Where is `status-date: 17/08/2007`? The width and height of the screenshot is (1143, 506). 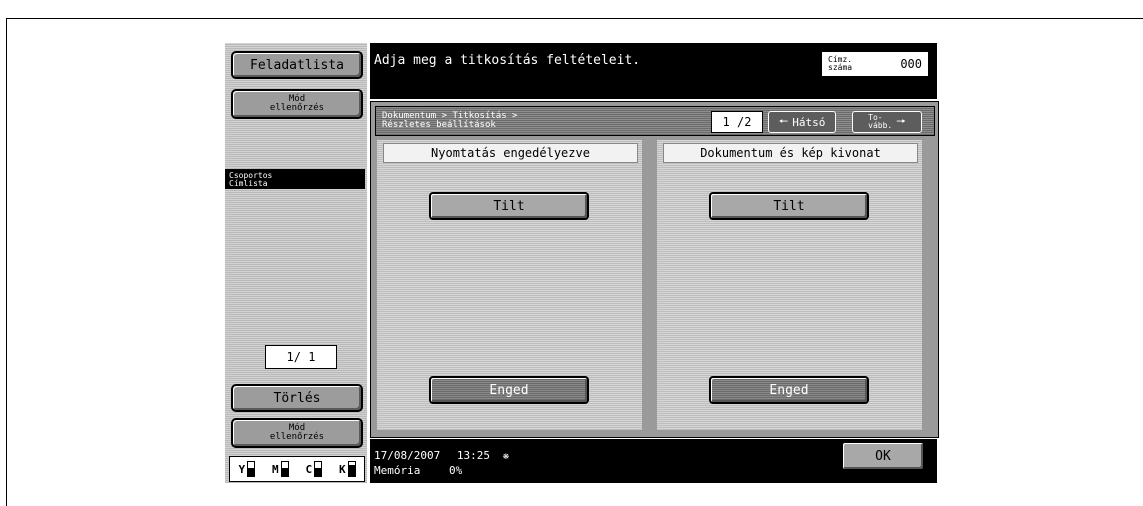 status-date: 17/08/2007 is located at coordinates (407, 455).